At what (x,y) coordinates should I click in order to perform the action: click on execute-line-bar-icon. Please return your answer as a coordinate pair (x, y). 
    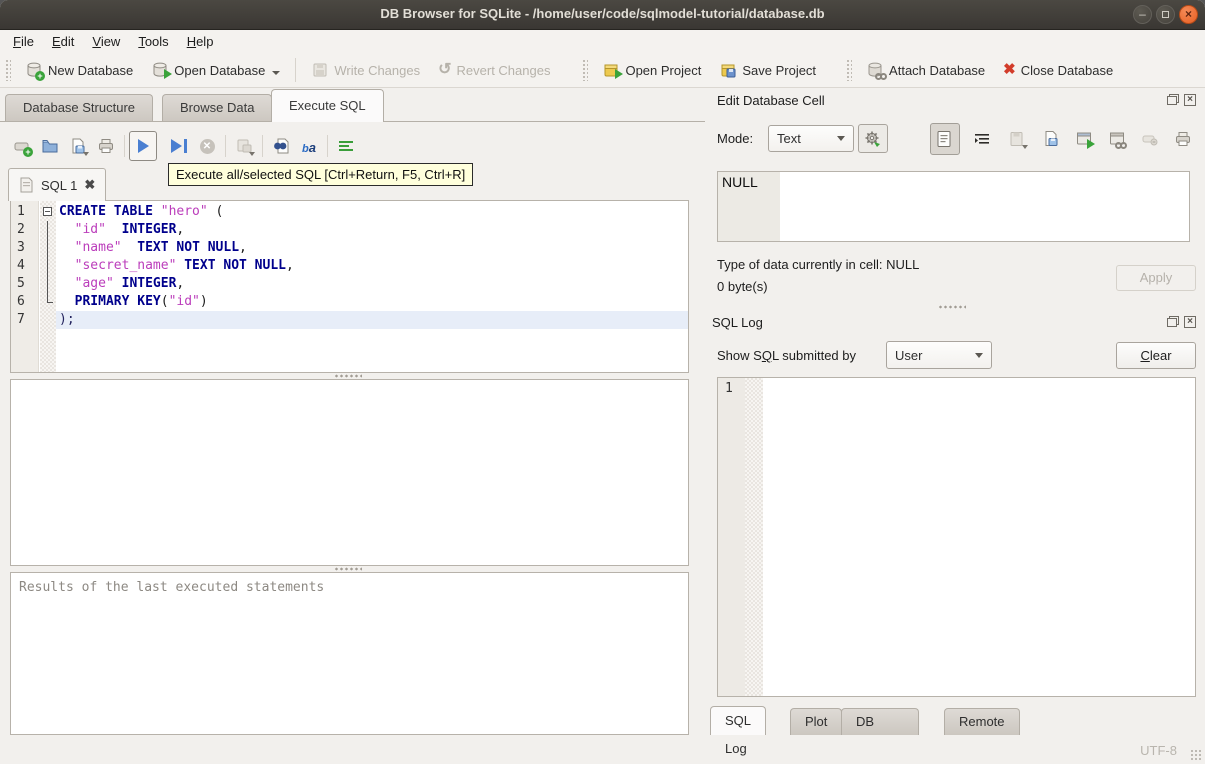
    Looking at the image, I should click on (185, 146).